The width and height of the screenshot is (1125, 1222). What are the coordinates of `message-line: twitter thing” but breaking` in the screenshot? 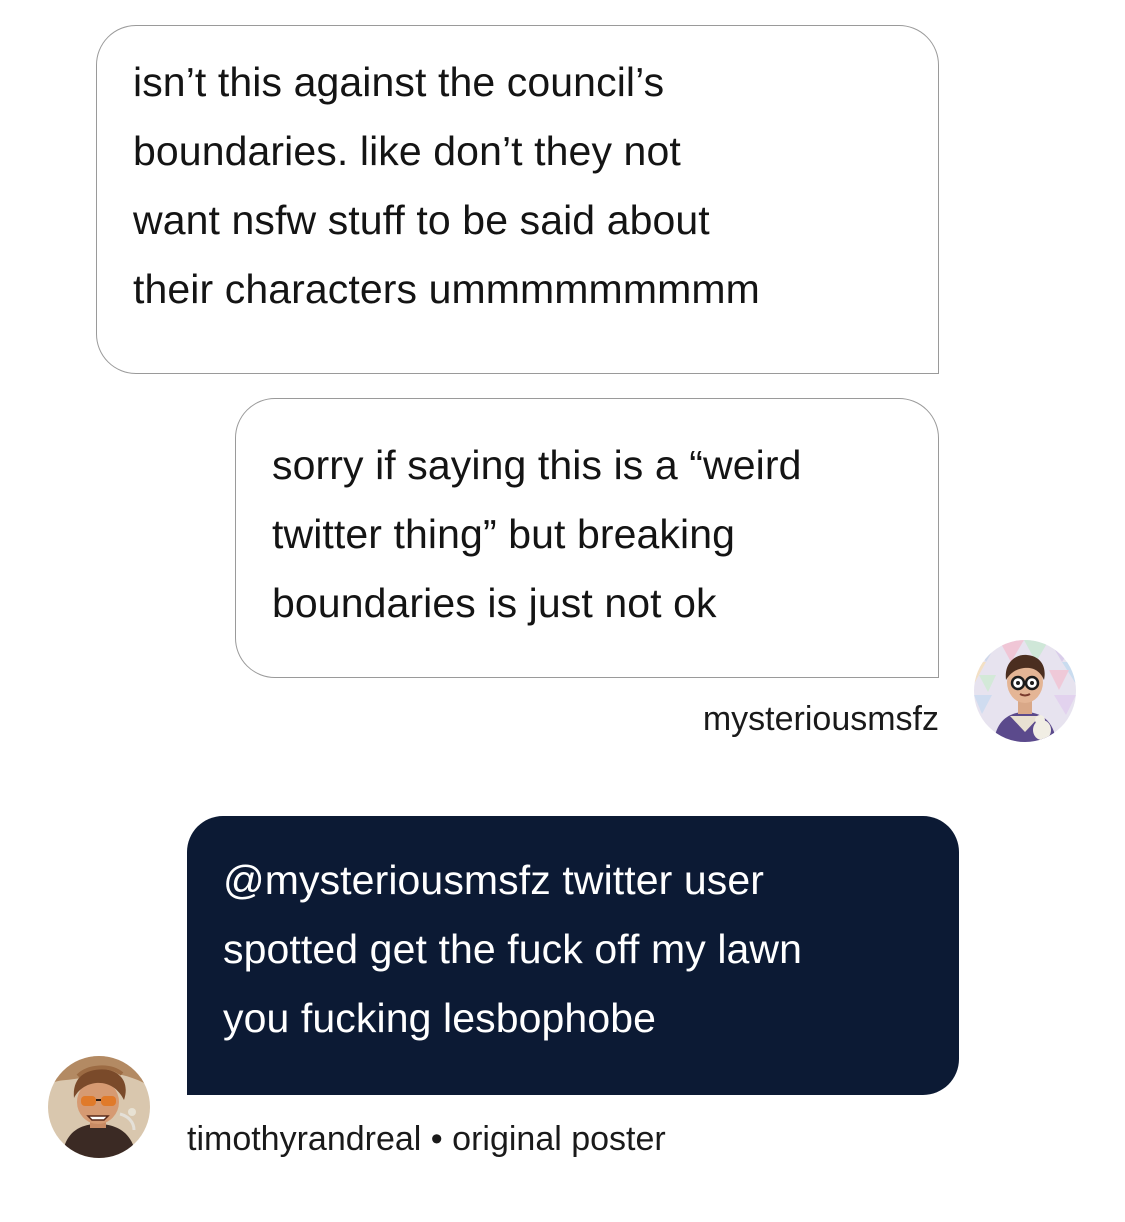 It's located at (504, 534).